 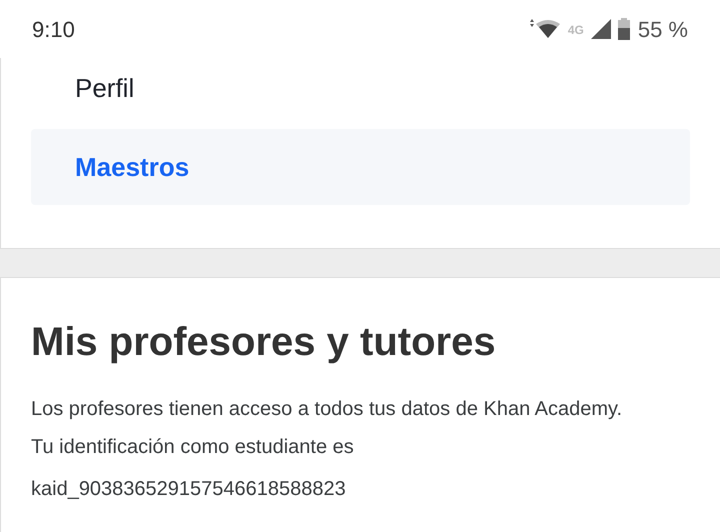 I want to click on clock-time: 9:10, so click(x=53, y=30).